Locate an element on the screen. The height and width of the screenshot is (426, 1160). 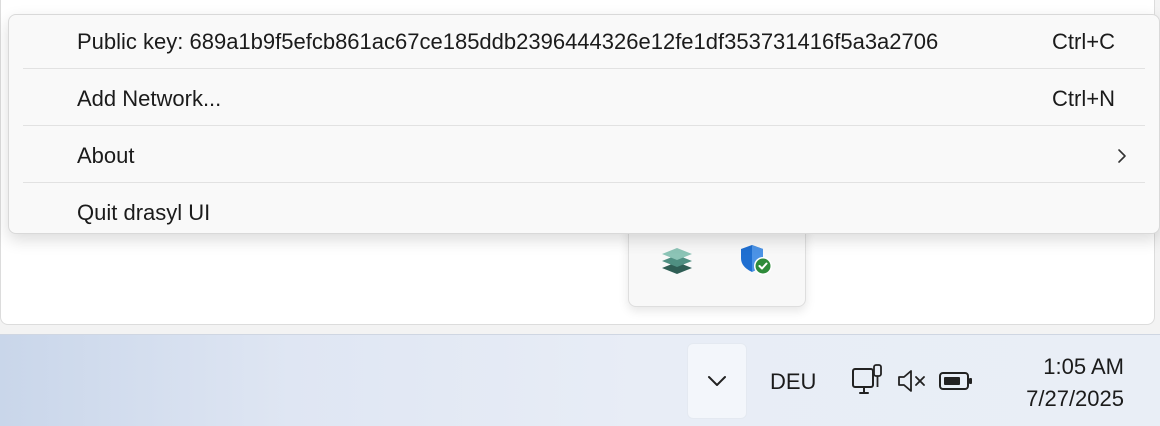
system-tray-icons is located at coordinates (912, 381).